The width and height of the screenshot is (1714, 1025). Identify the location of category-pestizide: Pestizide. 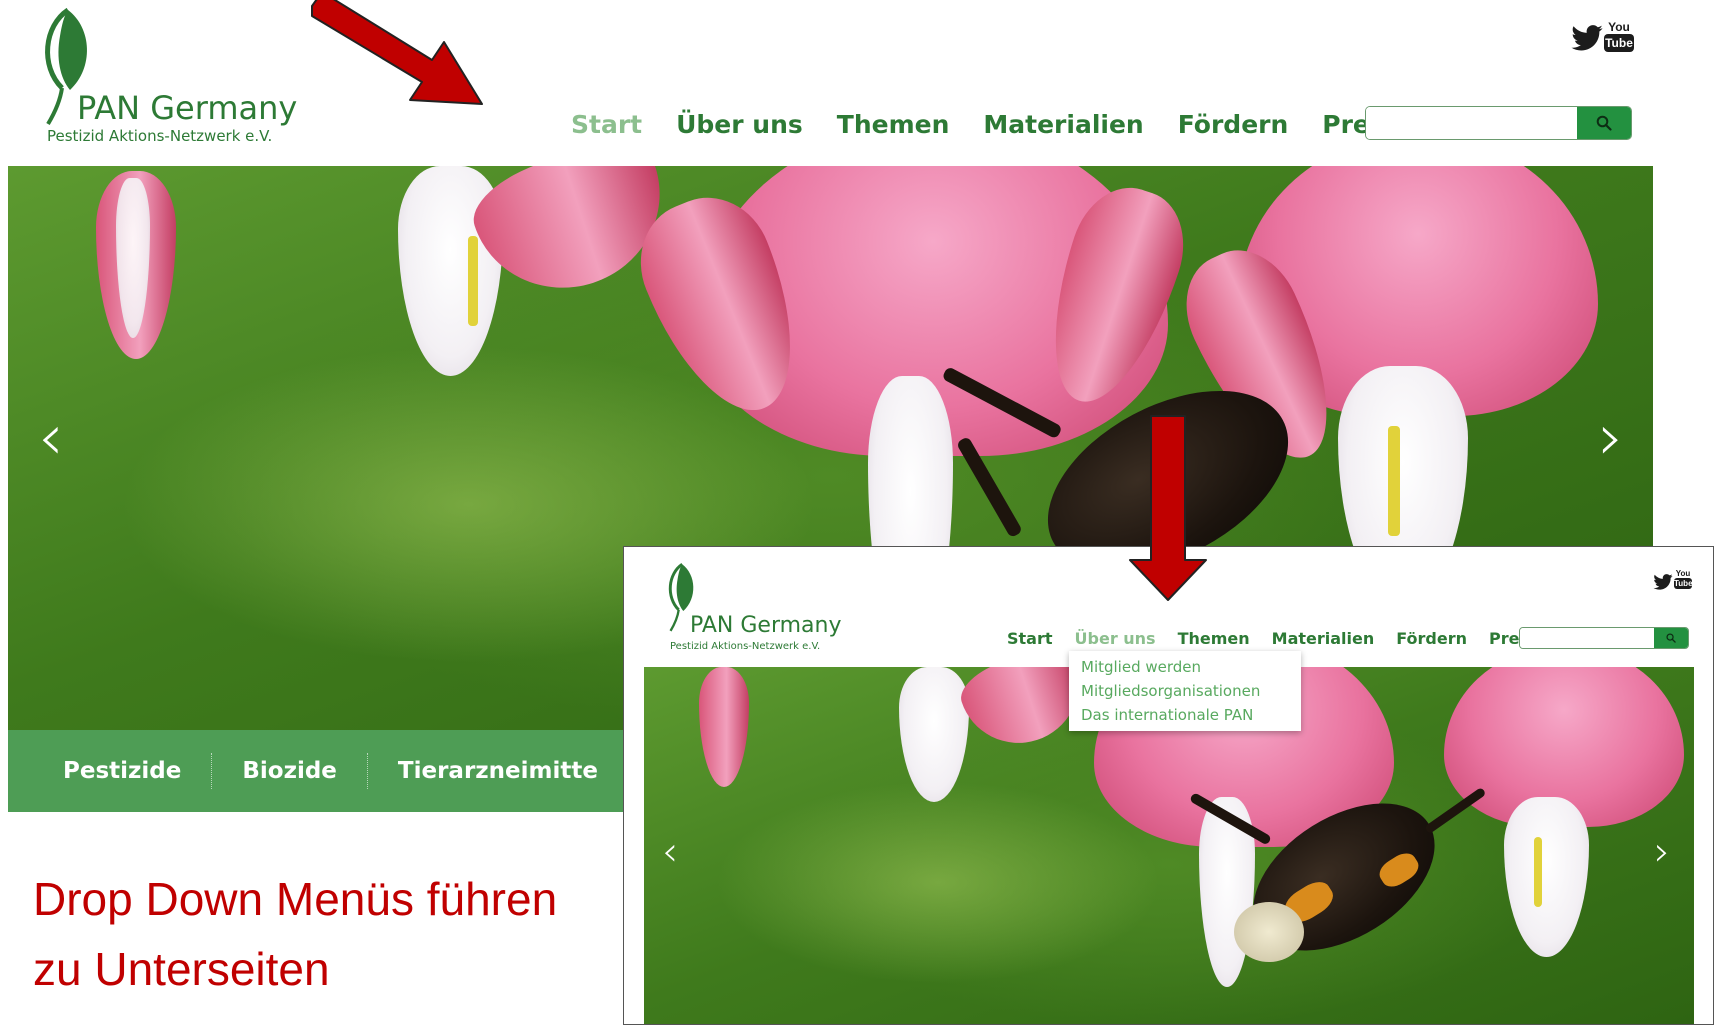
(122, 771).